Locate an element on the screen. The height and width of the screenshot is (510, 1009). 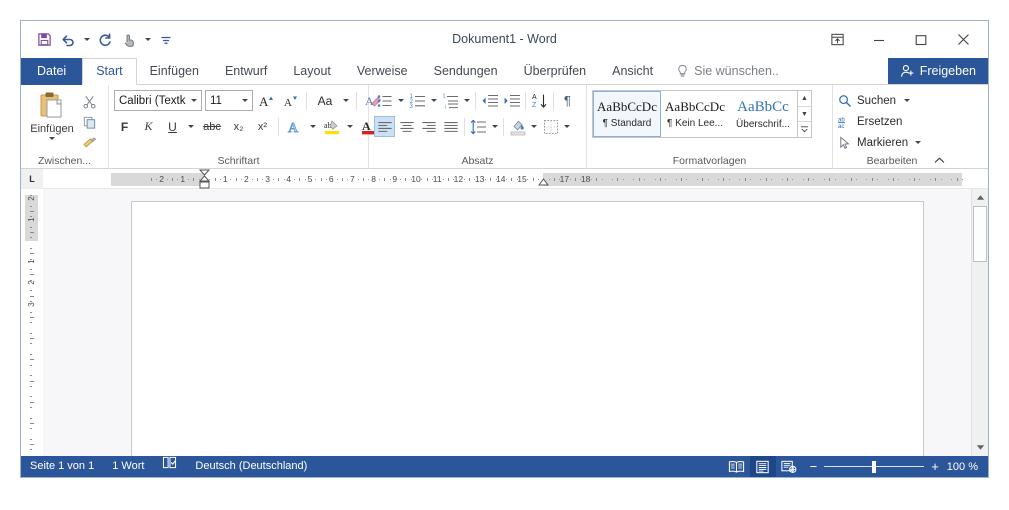
numbering-dropdown-icon is located at coordinates (434, 100).